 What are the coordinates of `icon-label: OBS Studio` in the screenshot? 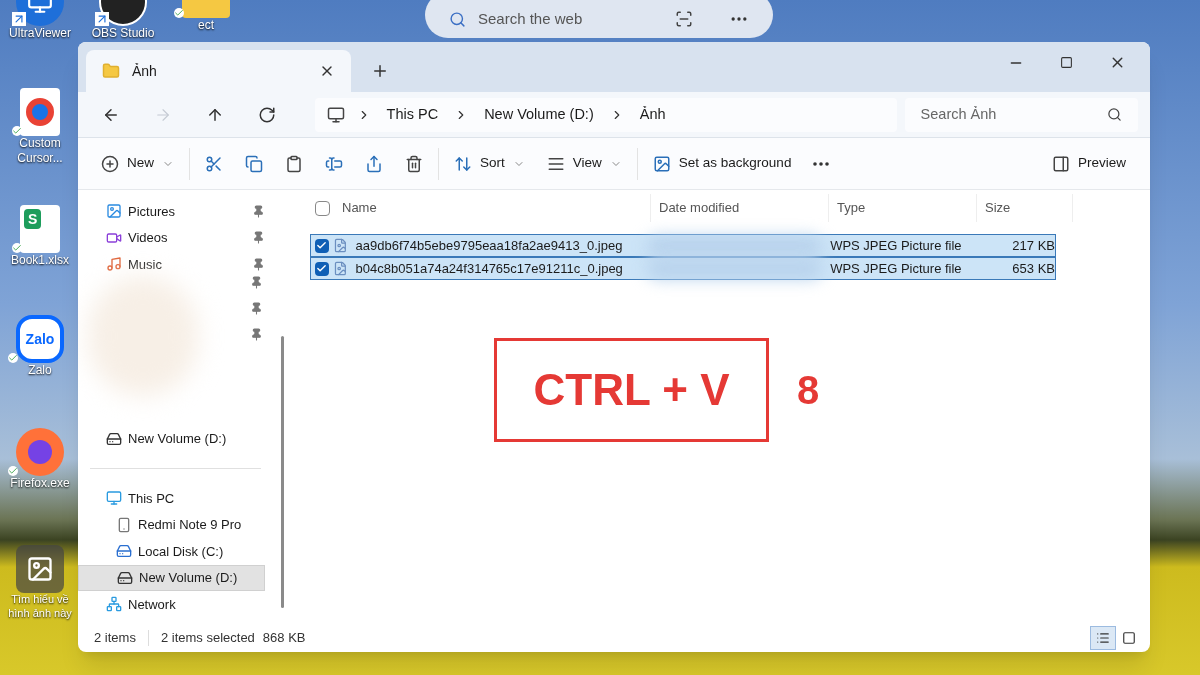 It's located at (123, 33).